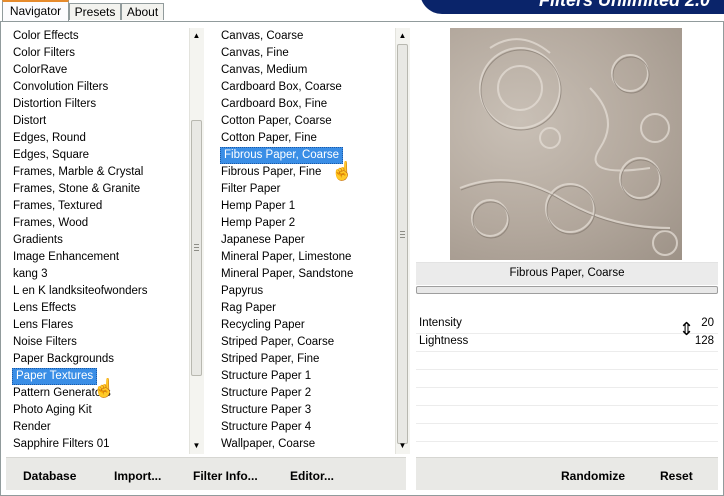 Image resolution: width=724 pixels, height=496 pixels. Describe the element at coordinates (54, 104) in the screenshot. I see `category-list-item: Distortion Filters` at that location.